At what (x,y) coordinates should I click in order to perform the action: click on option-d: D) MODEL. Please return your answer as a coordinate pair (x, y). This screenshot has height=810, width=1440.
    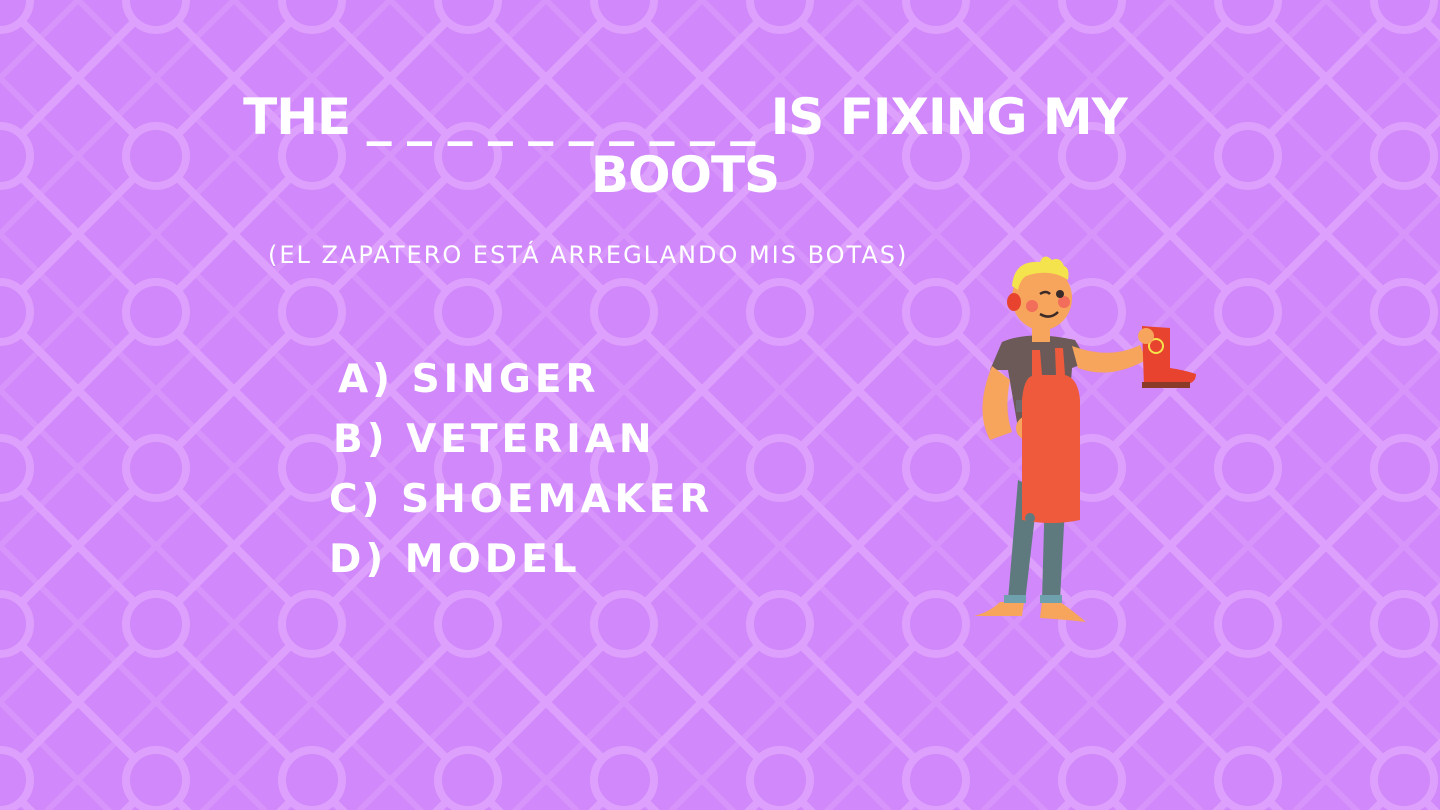
    Looking at the image, I should click on (455, 559).